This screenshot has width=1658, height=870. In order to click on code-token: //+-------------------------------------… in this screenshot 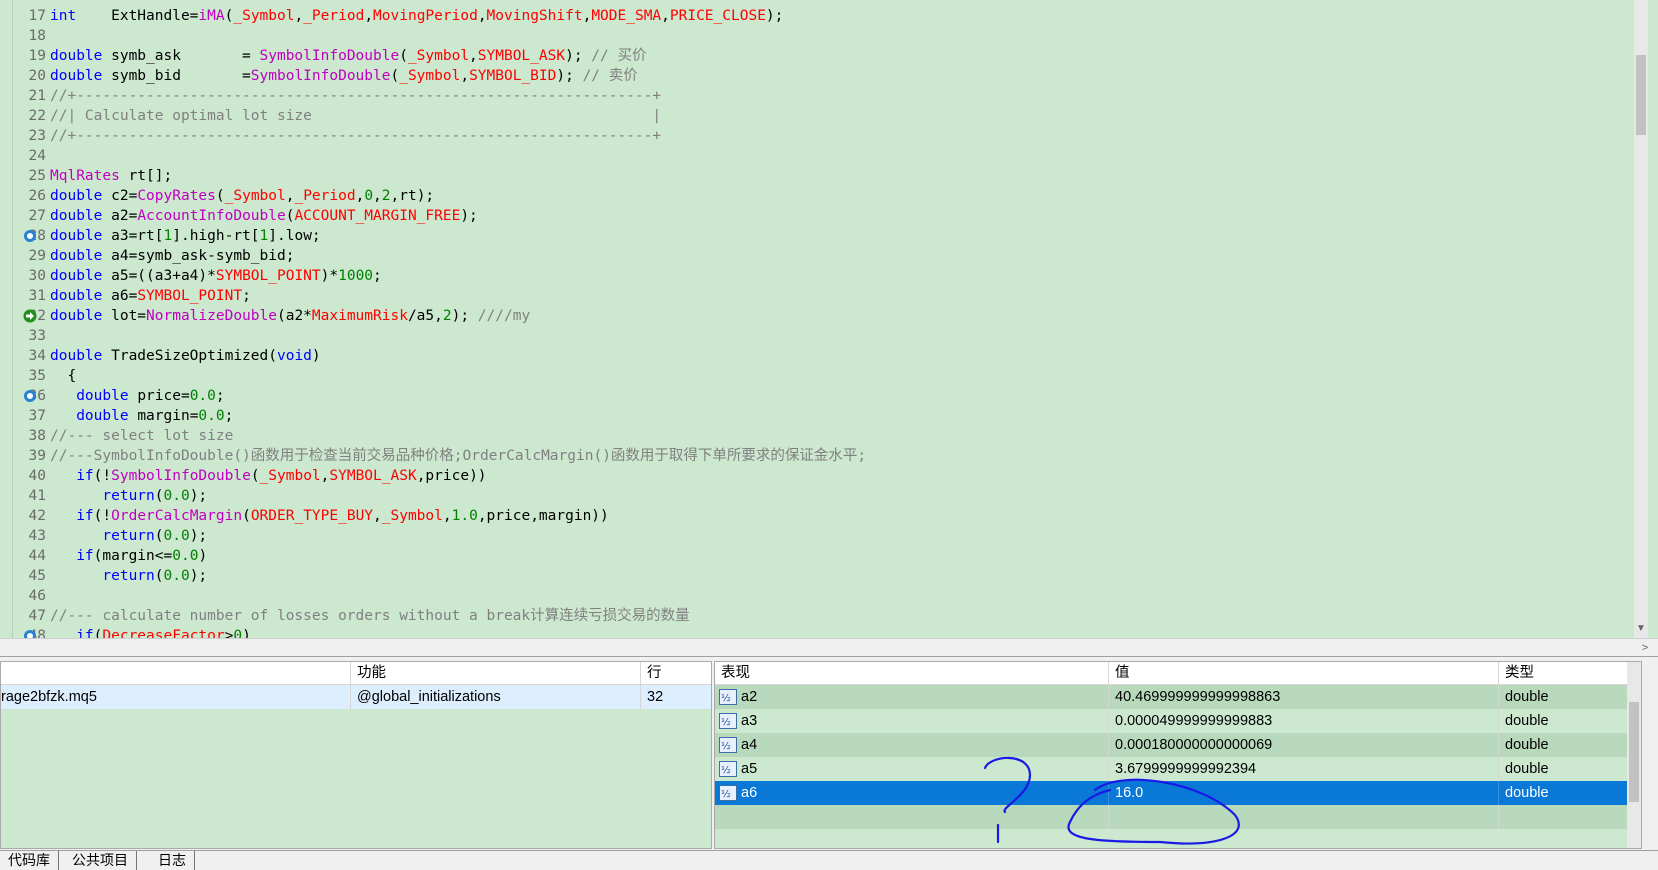, I will do `click(356, 96)`.